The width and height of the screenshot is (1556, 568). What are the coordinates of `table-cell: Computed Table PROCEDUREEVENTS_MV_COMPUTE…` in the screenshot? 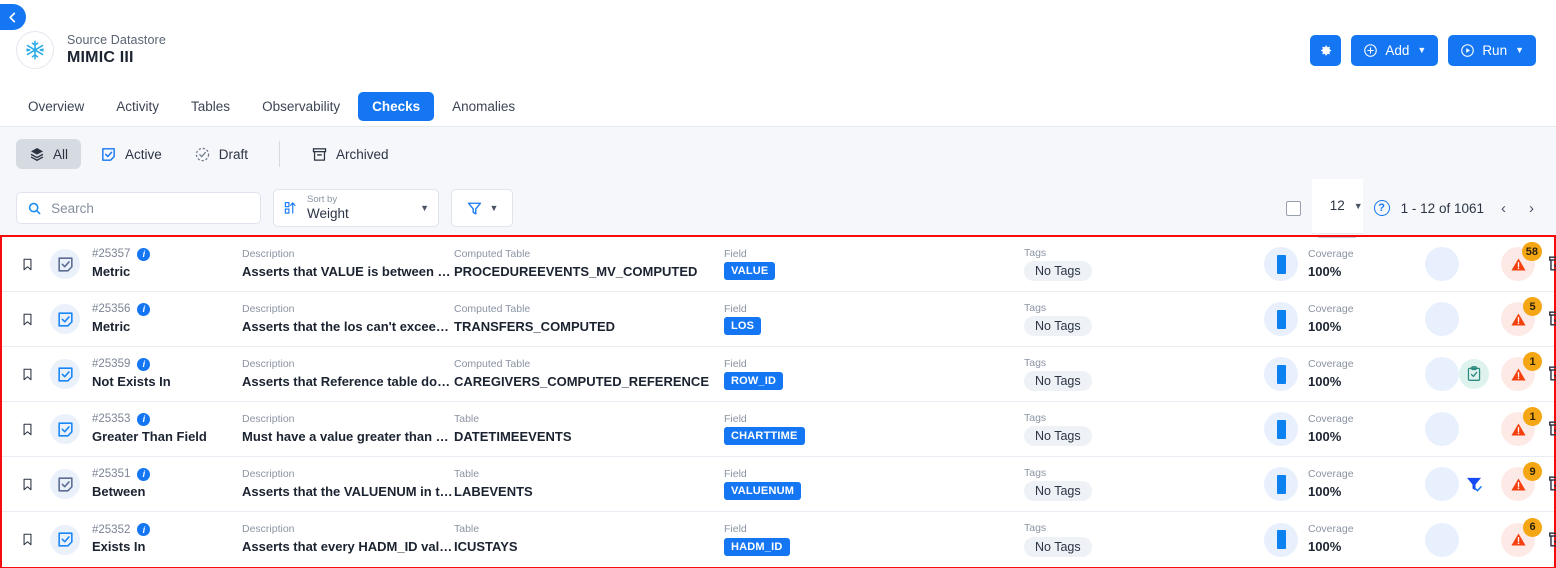 It's located at (589, 264).